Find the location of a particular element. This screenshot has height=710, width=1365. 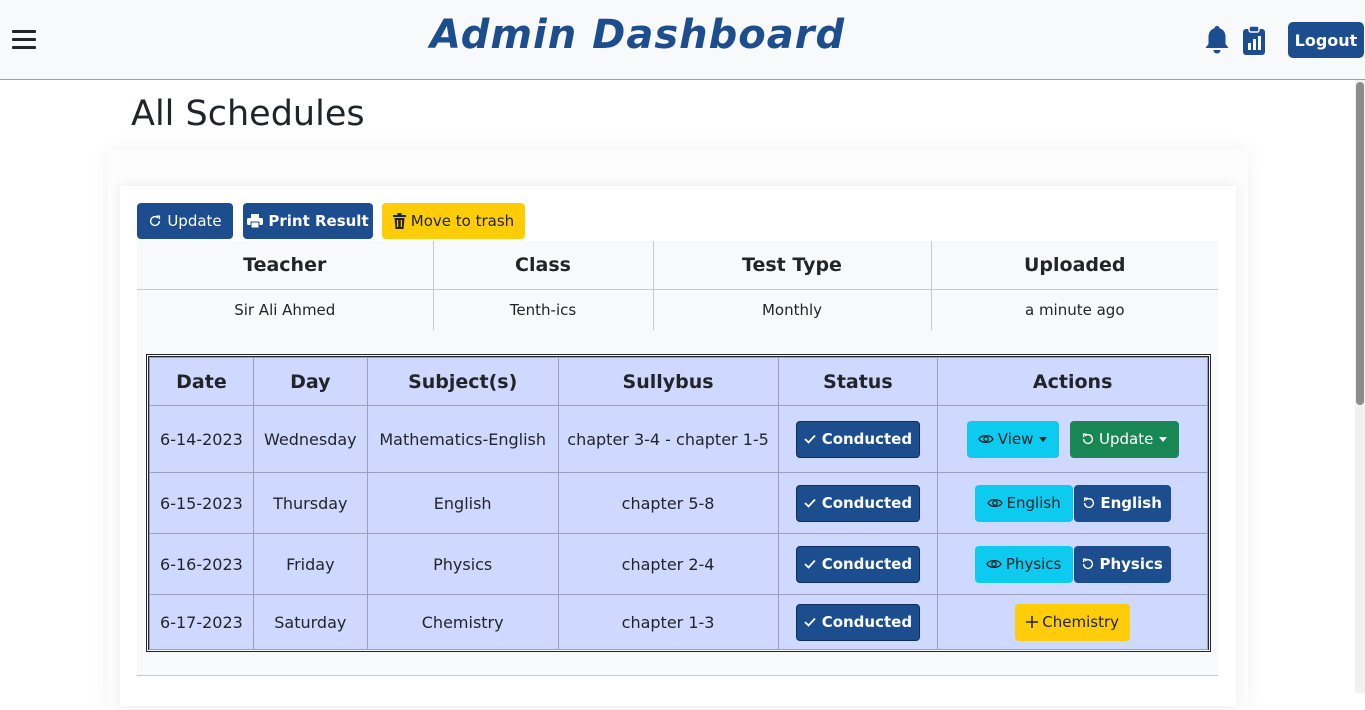

scrollbar-thumb is located at coordinates (1360, 243).